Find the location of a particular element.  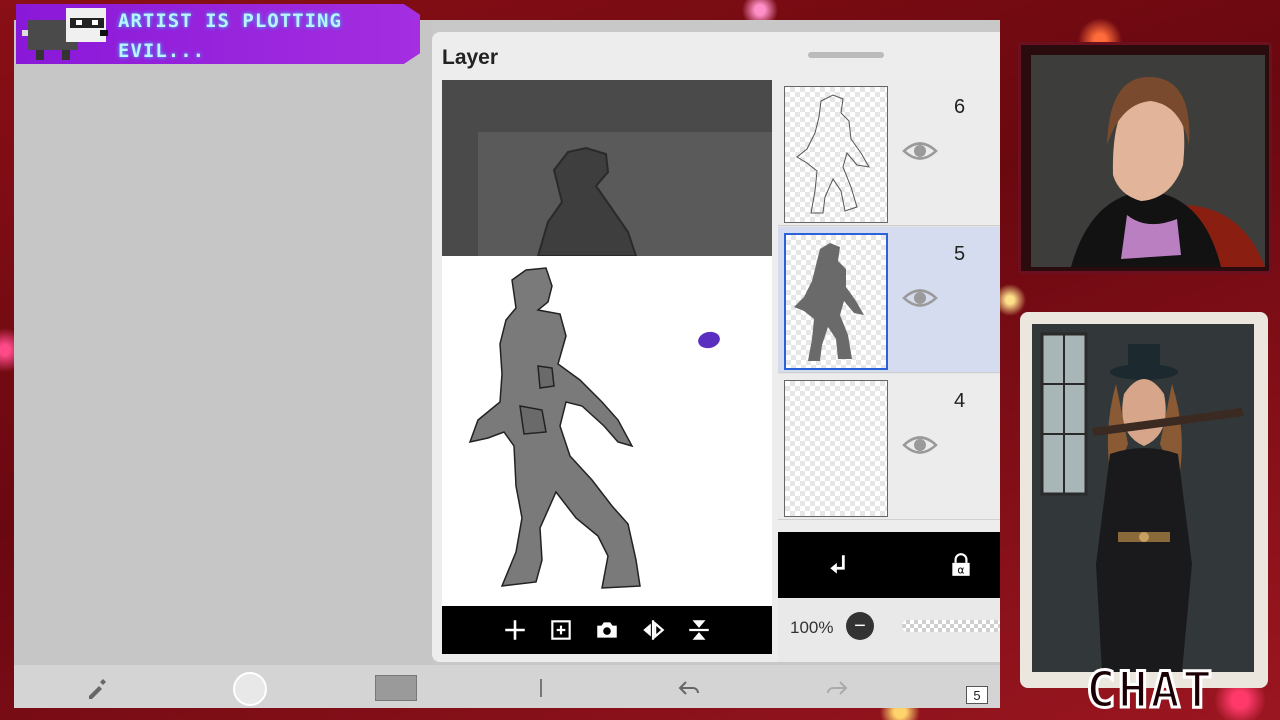

layer-footer: α 100% − is located at coordinates (889, 597).